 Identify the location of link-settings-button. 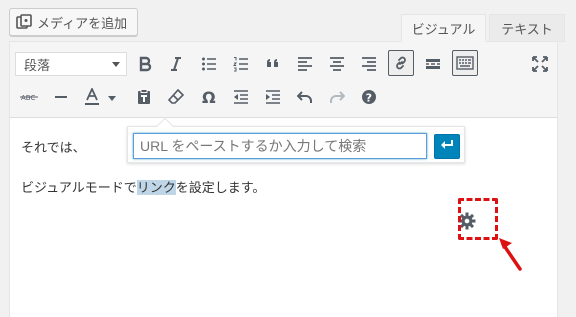
(467, 223).